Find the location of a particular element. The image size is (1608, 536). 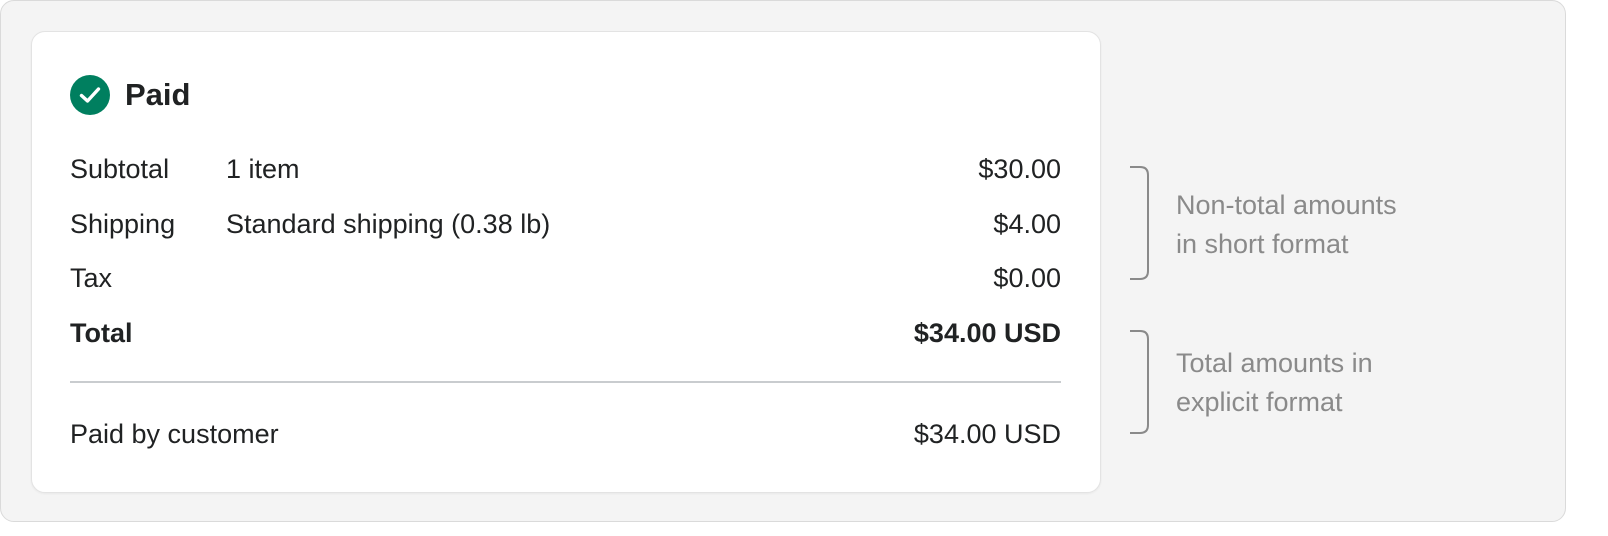

total-row: Total $34.00 USD is located at coordinates (565, 333).